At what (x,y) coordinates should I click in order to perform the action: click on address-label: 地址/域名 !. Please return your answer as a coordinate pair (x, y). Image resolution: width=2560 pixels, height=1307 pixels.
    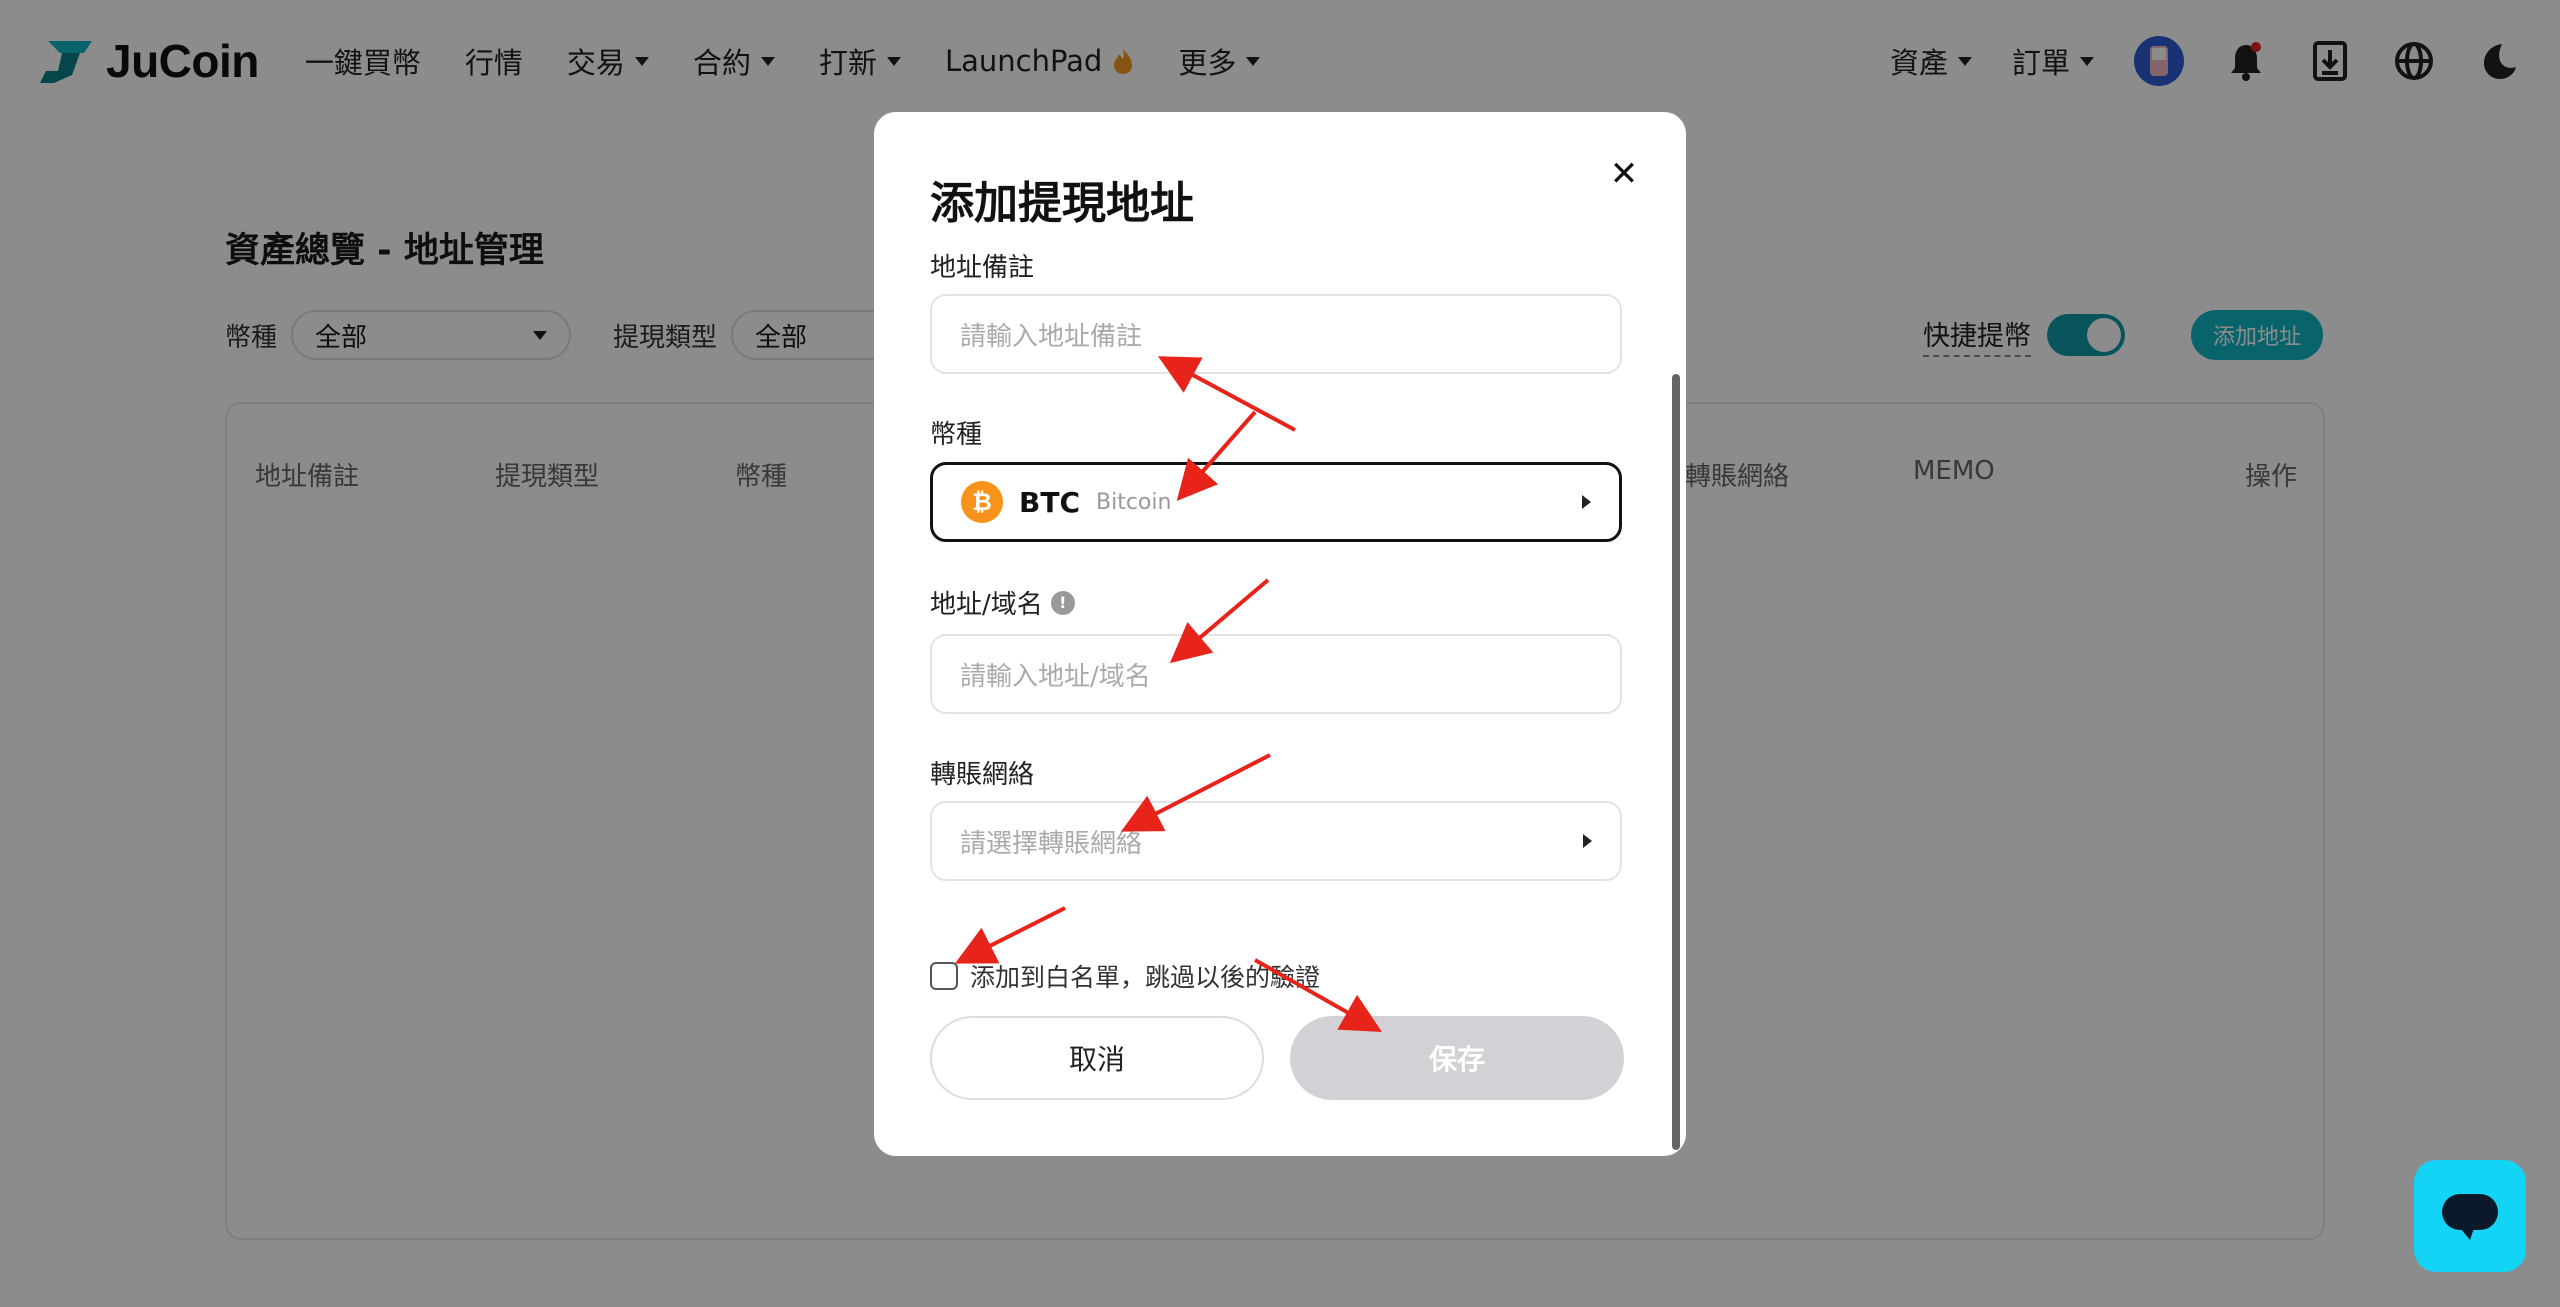
    Looking at the image, I should click on (1002, 602).